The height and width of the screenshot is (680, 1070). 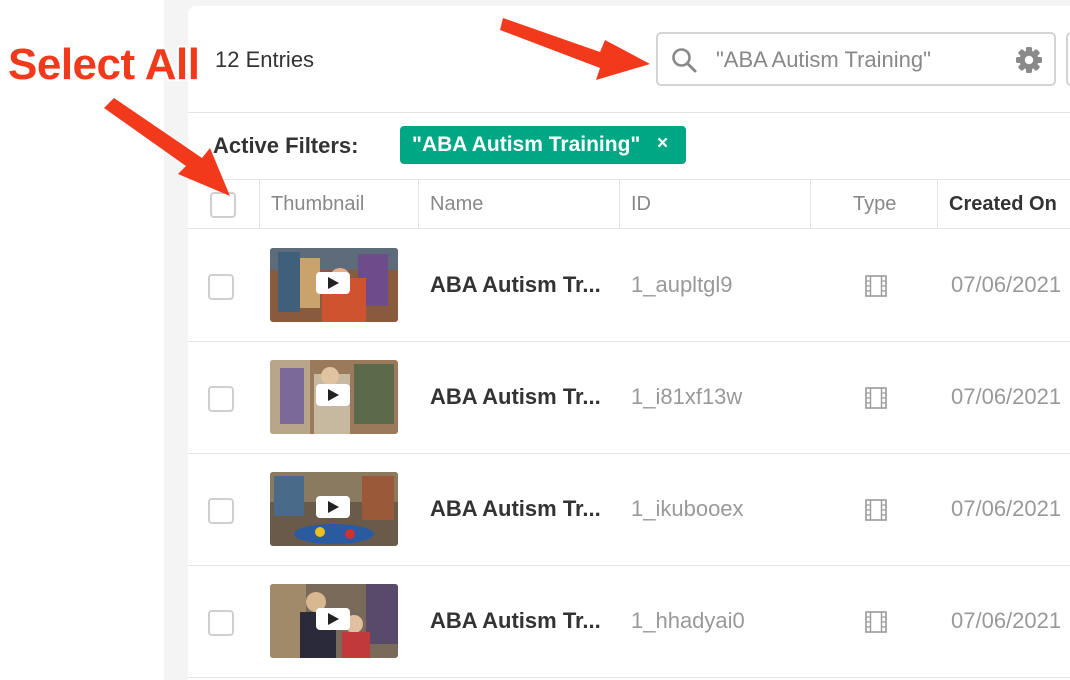 I want to click on select-all-checkbox, so click(x=223, y=205).